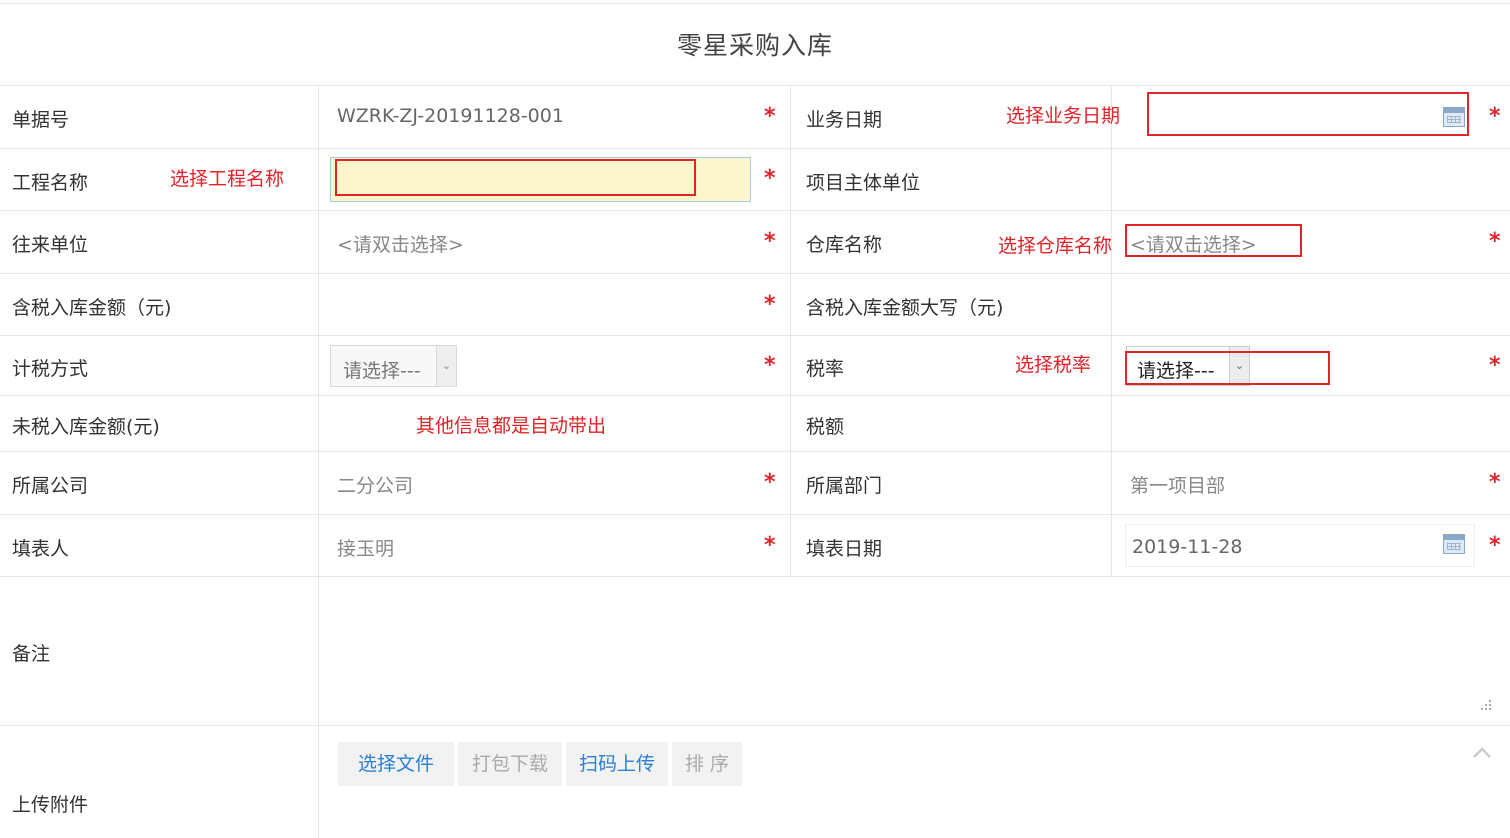 This screenshot has width=1510, height=838. Describe the element at coordinates (510, 764) in the screenshot. I see `pack-download-button: 打包下载` at that location.